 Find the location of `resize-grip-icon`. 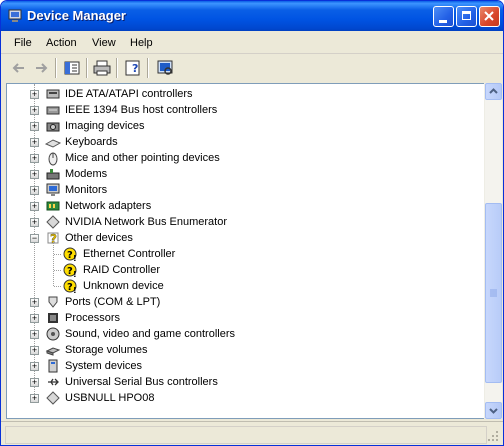

resize-grip-icon is located at coordinates (493, 436).